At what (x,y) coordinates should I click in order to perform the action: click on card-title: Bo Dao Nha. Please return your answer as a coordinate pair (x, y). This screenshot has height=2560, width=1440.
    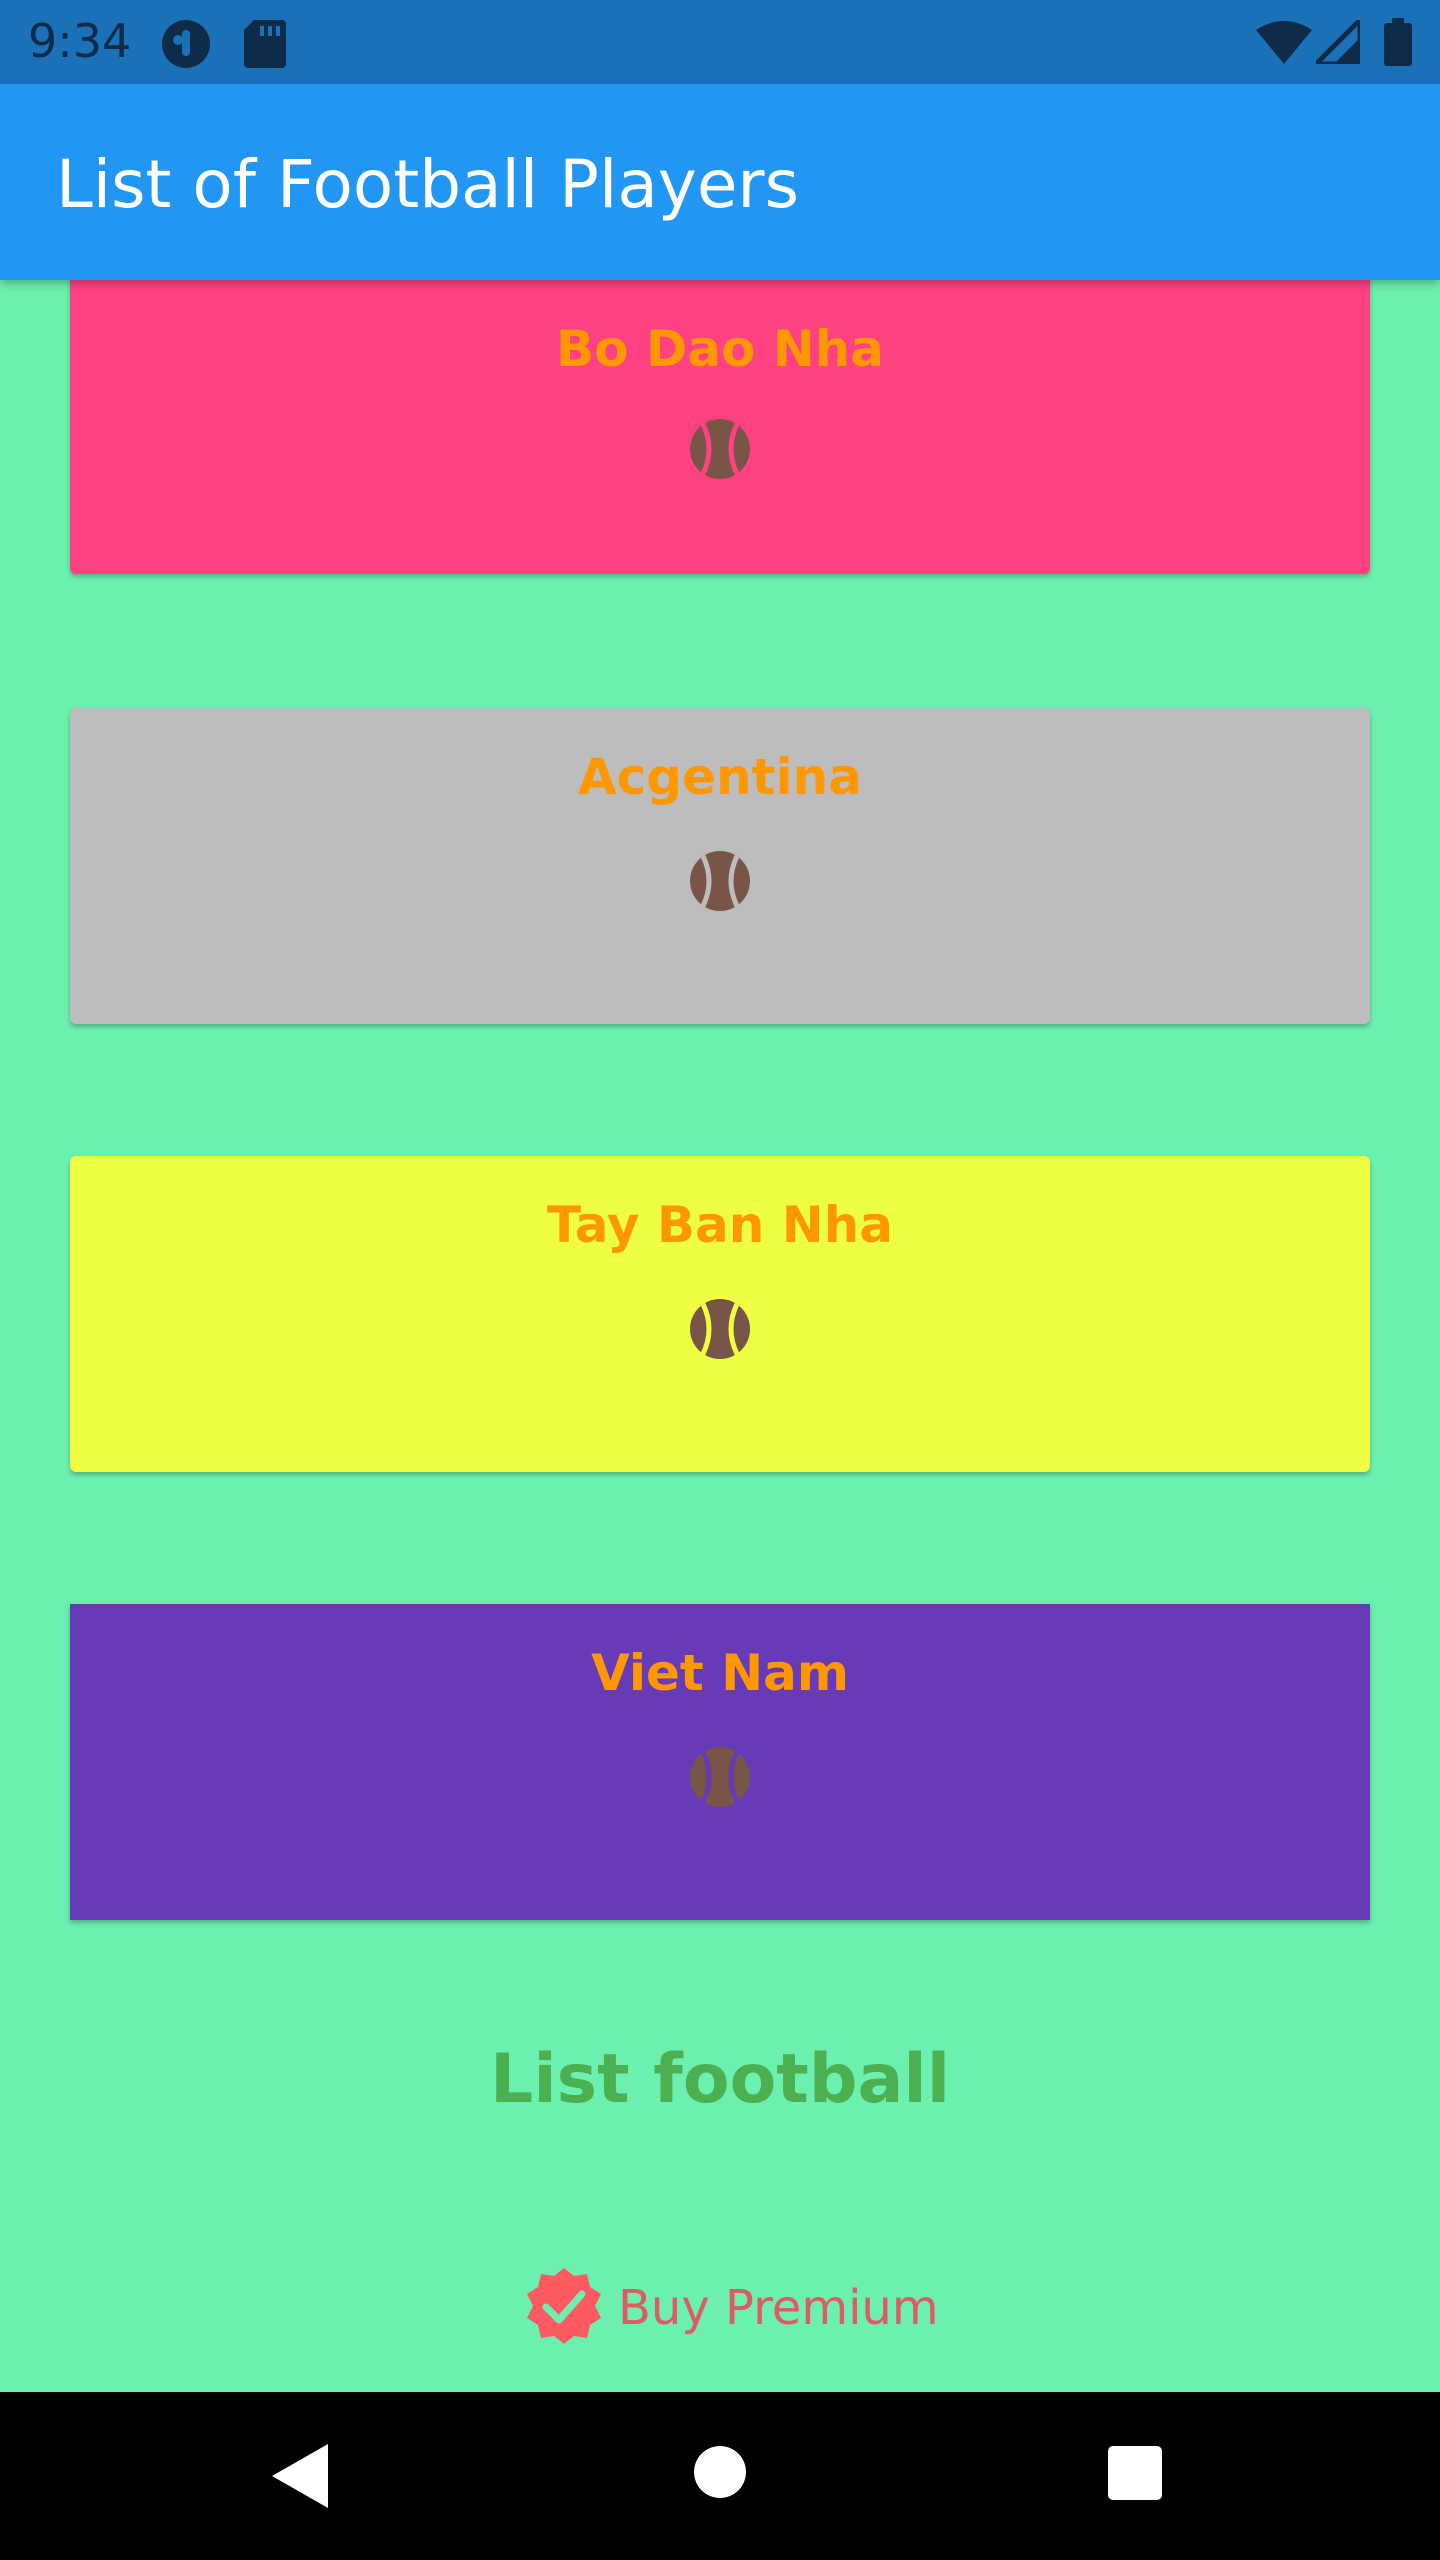
    Looking at the image, I should click on (720, 349).